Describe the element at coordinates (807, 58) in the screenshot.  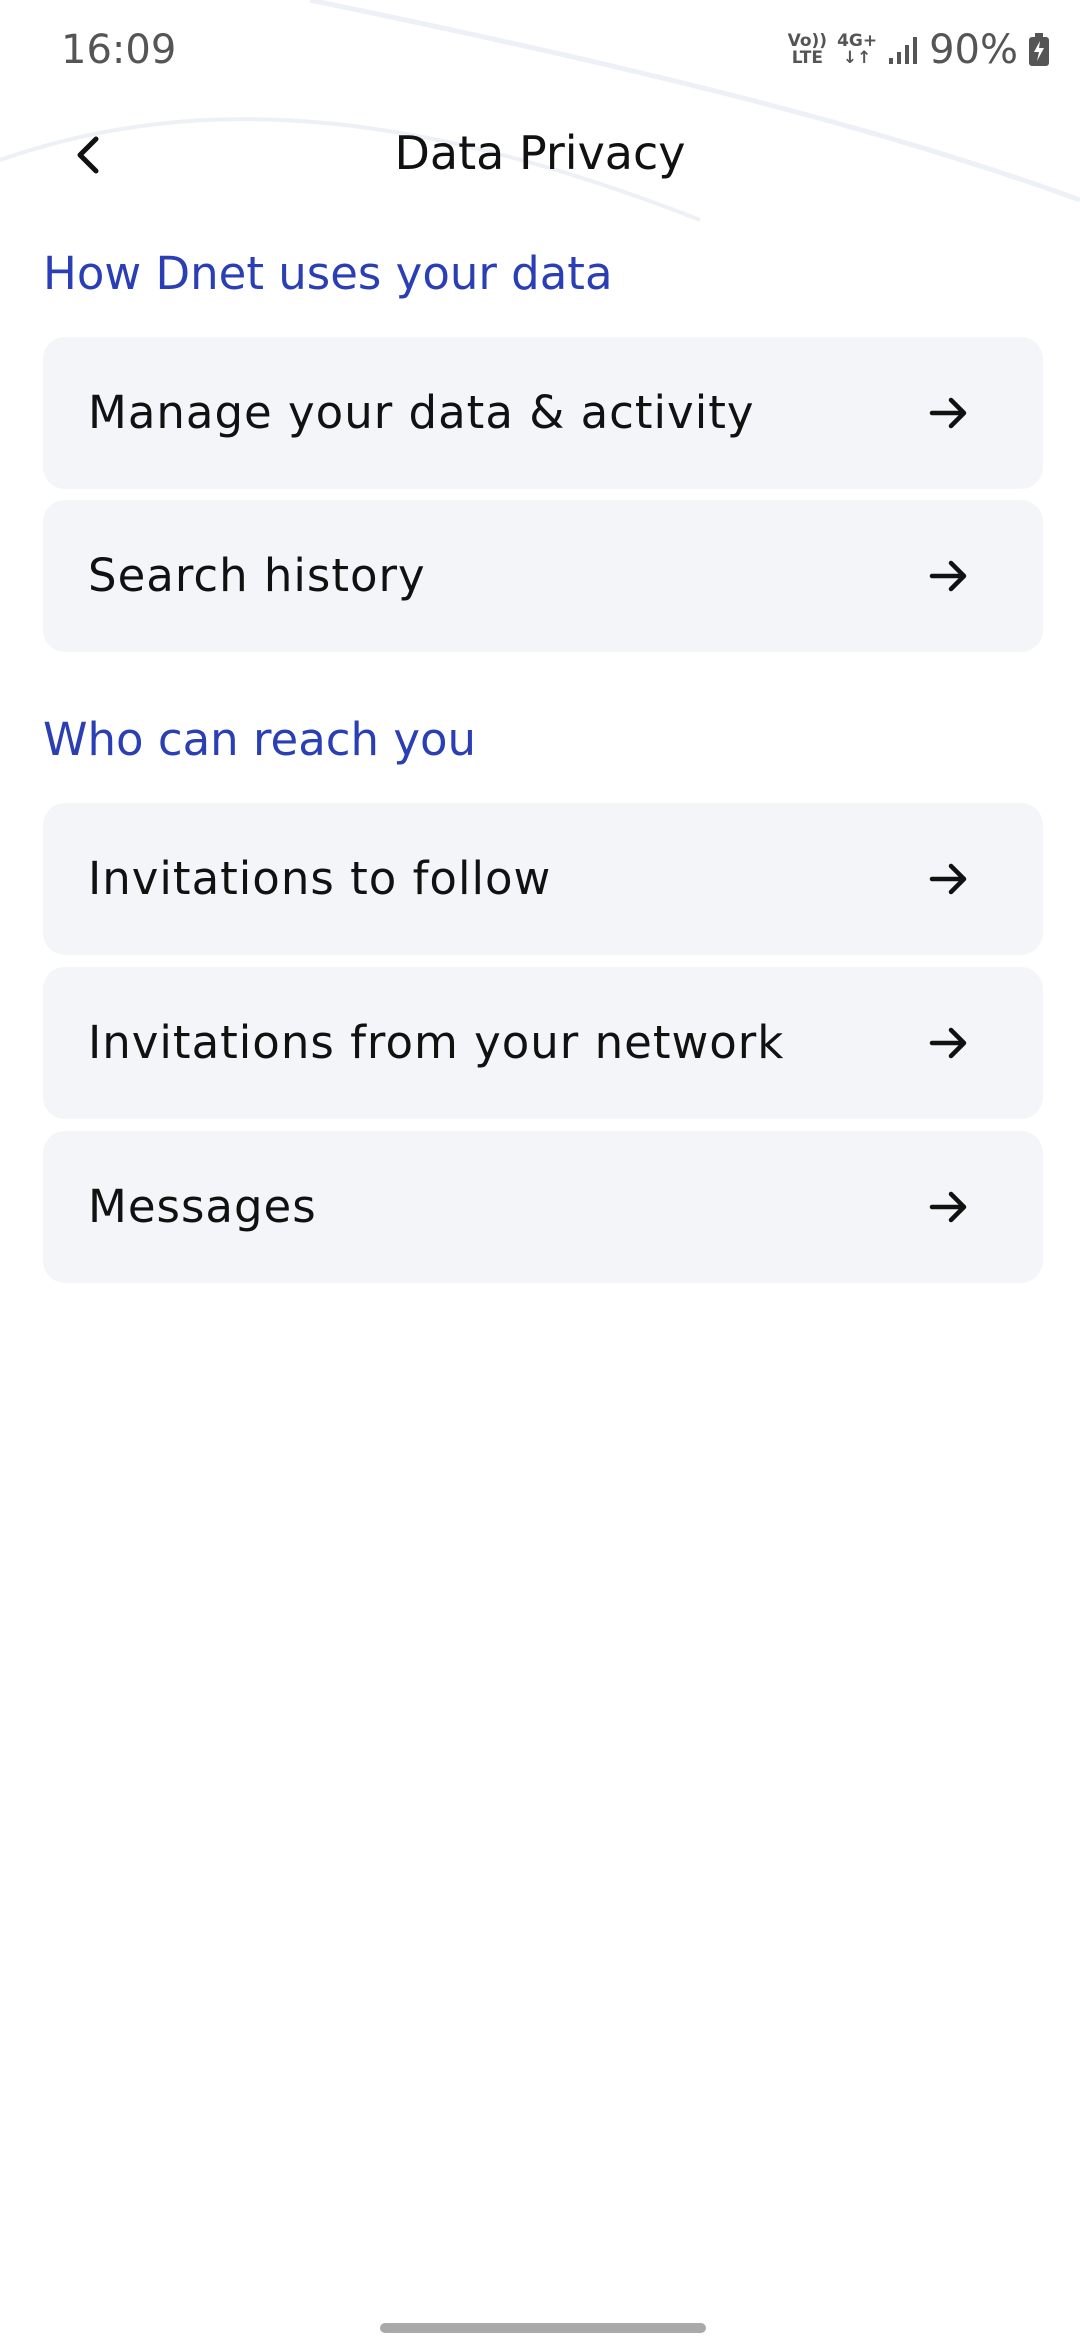
I see `volte-bottom-label: LTE` at that location.